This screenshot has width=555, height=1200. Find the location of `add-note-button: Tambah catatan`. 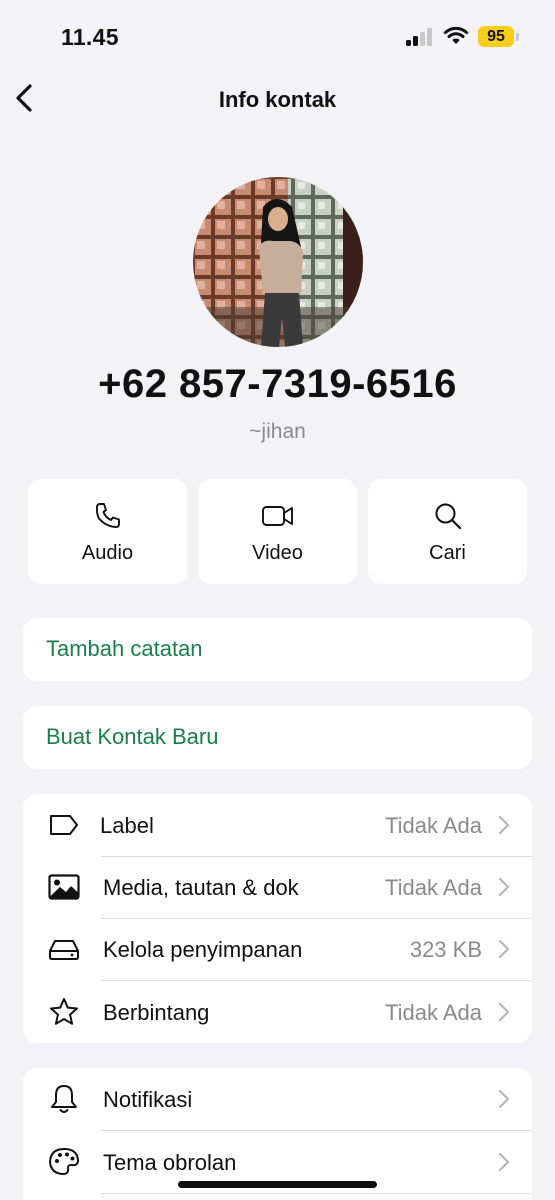

add-note-button: Tambah catatan is located at coordinates (124, 649).